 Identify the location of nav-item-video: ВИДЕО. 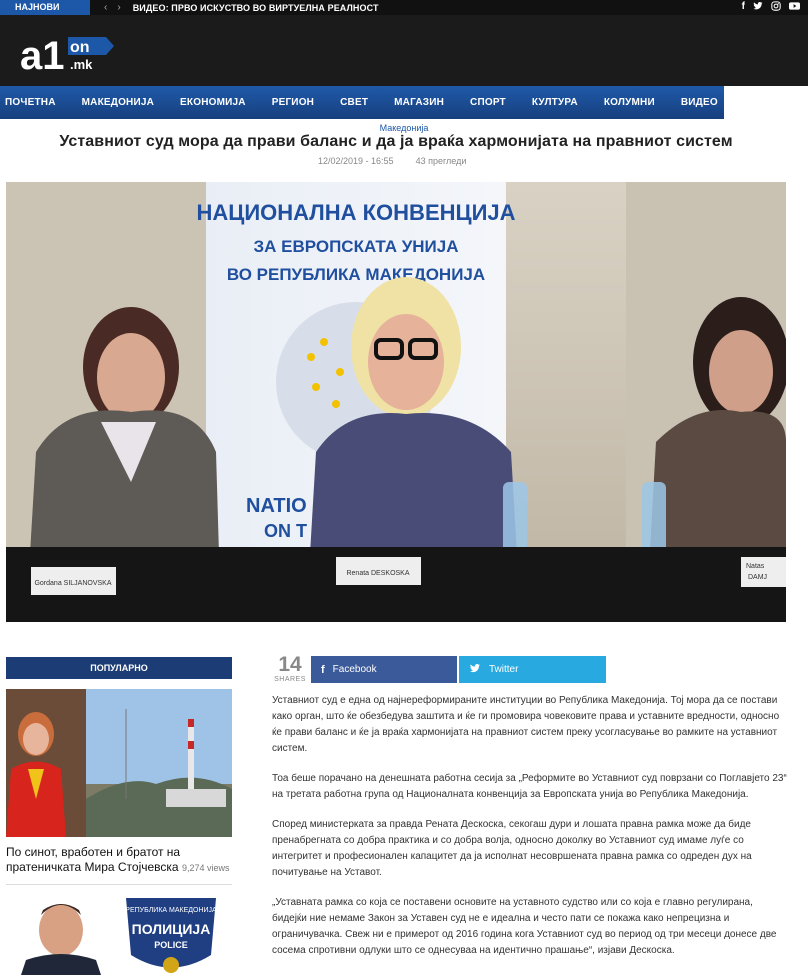
(699, 102).